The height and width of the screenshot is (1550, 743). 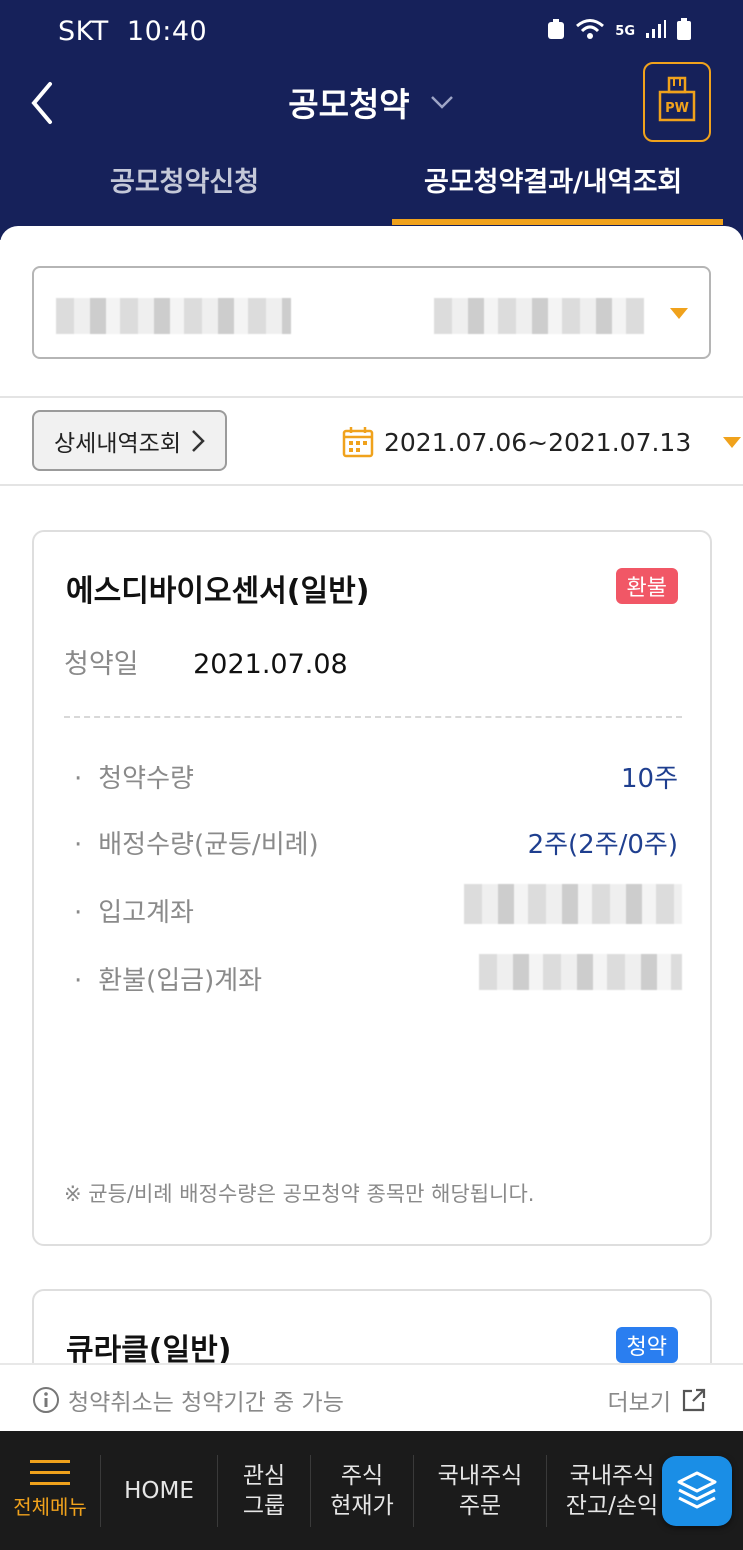 What do you see at coordinates (173, 316) in the screenshot?
I see `masked-account-name` at bounding box center [173, 316].